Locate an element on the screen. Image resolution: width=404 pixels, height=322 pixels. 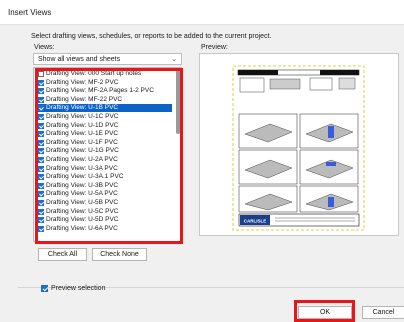
preview-label: Preview: is located at coordinates (214, 47).